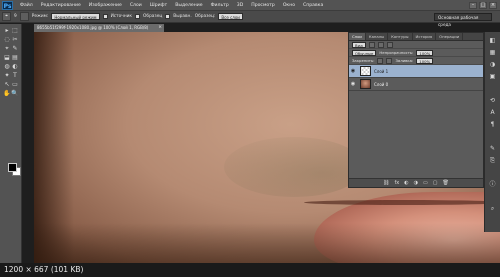  What do you see at coordinates (7, 94) in the screenshot?
I see `hand-tool-icon: ✋` at bounding box center [7, 94].